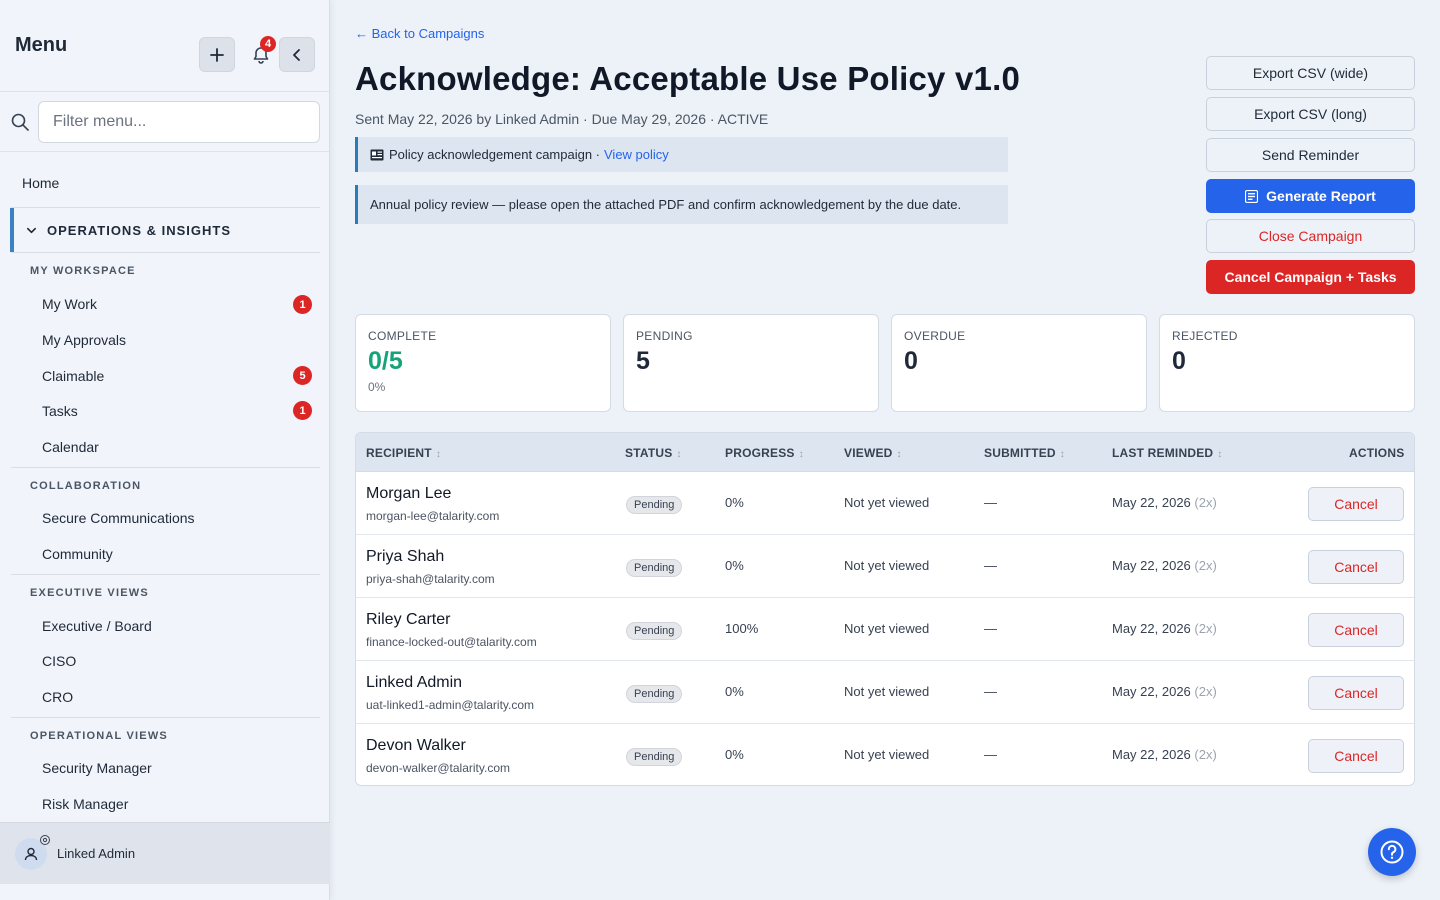 The image size is (1440, 900). Describe the element at coordinates (179, 122) in the screenshot. I see `filter-menu-input` at that location.